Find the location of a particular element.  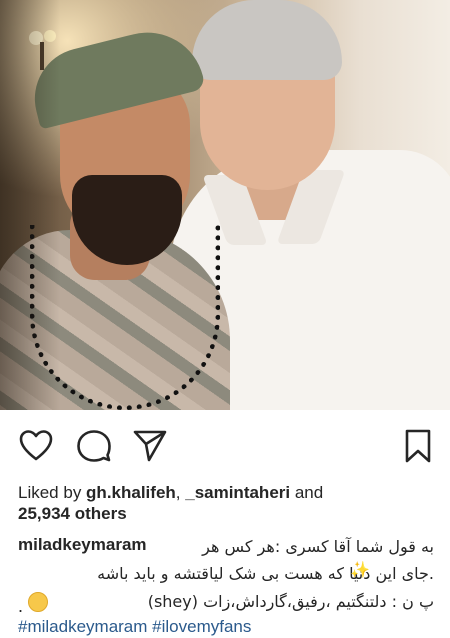

hashtag-link-1: #miladkeymaram is located at coordinates (82, 626).